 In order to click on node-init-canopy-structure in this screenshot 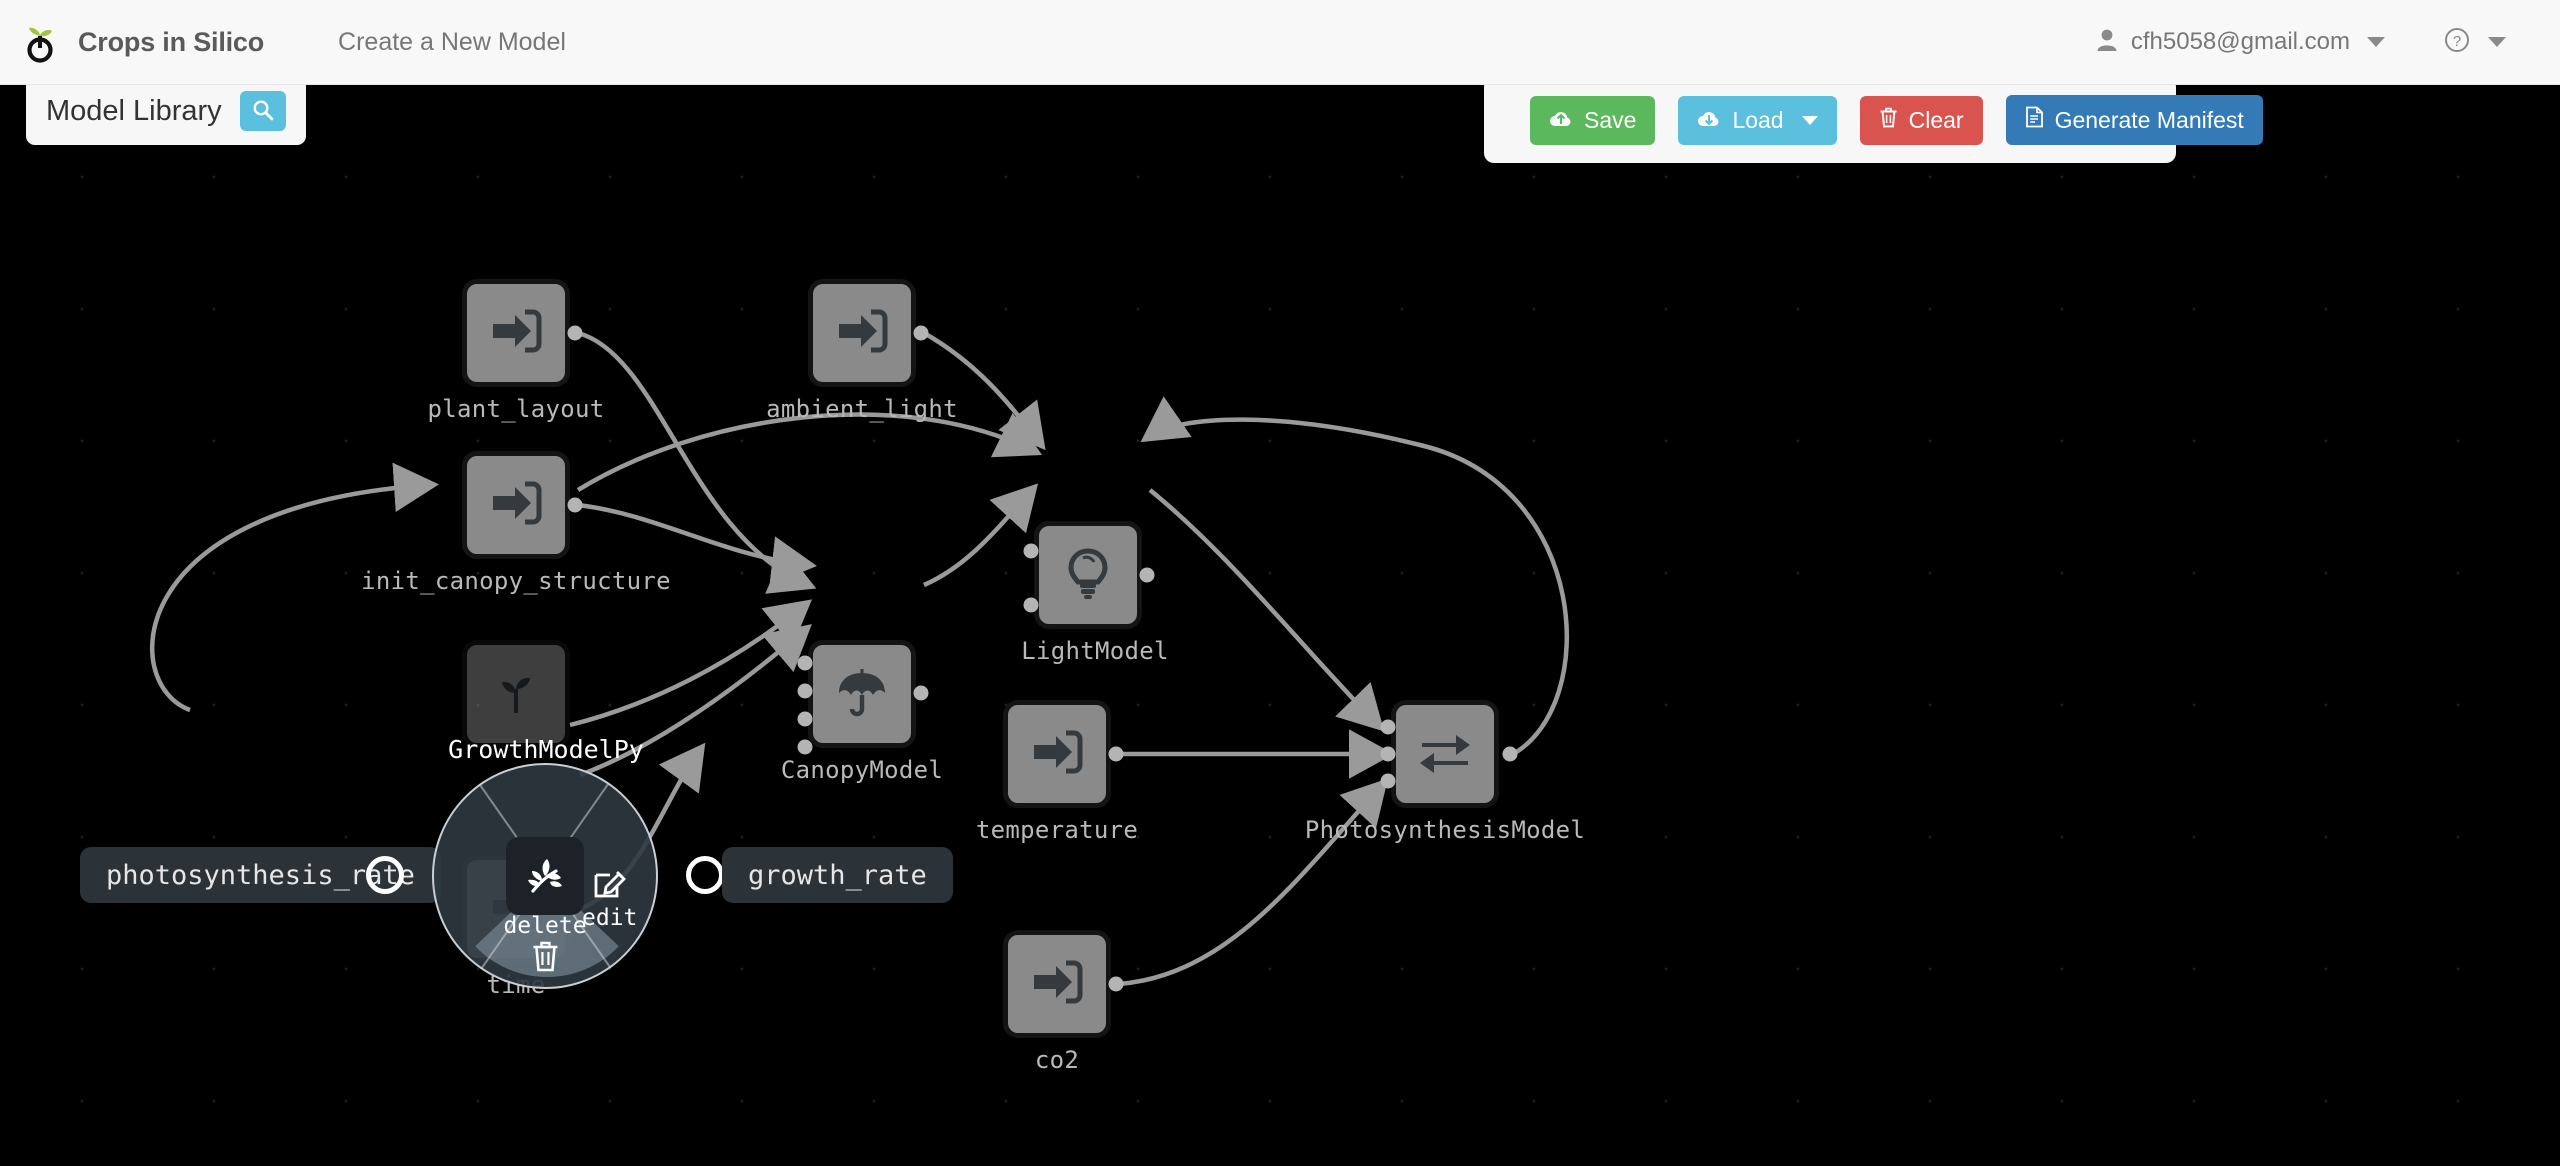, I will do `click(516, 505)`.